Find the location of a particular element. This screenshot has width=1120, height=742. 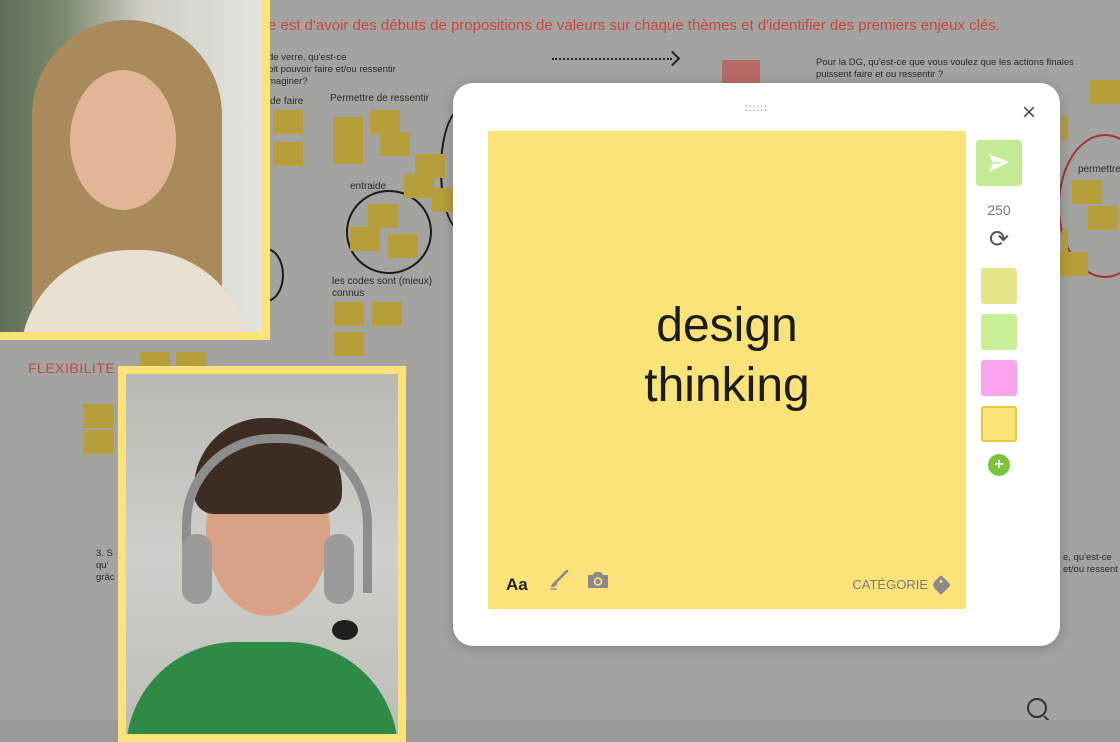

tag-icon is located at coordinates (941, 584).